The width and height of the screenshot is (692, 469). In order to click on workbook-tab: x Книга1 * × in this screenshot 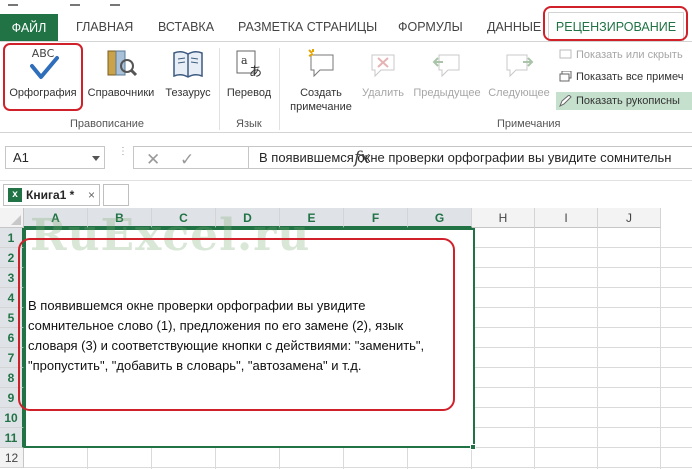, I will do `click(51, 195)`.